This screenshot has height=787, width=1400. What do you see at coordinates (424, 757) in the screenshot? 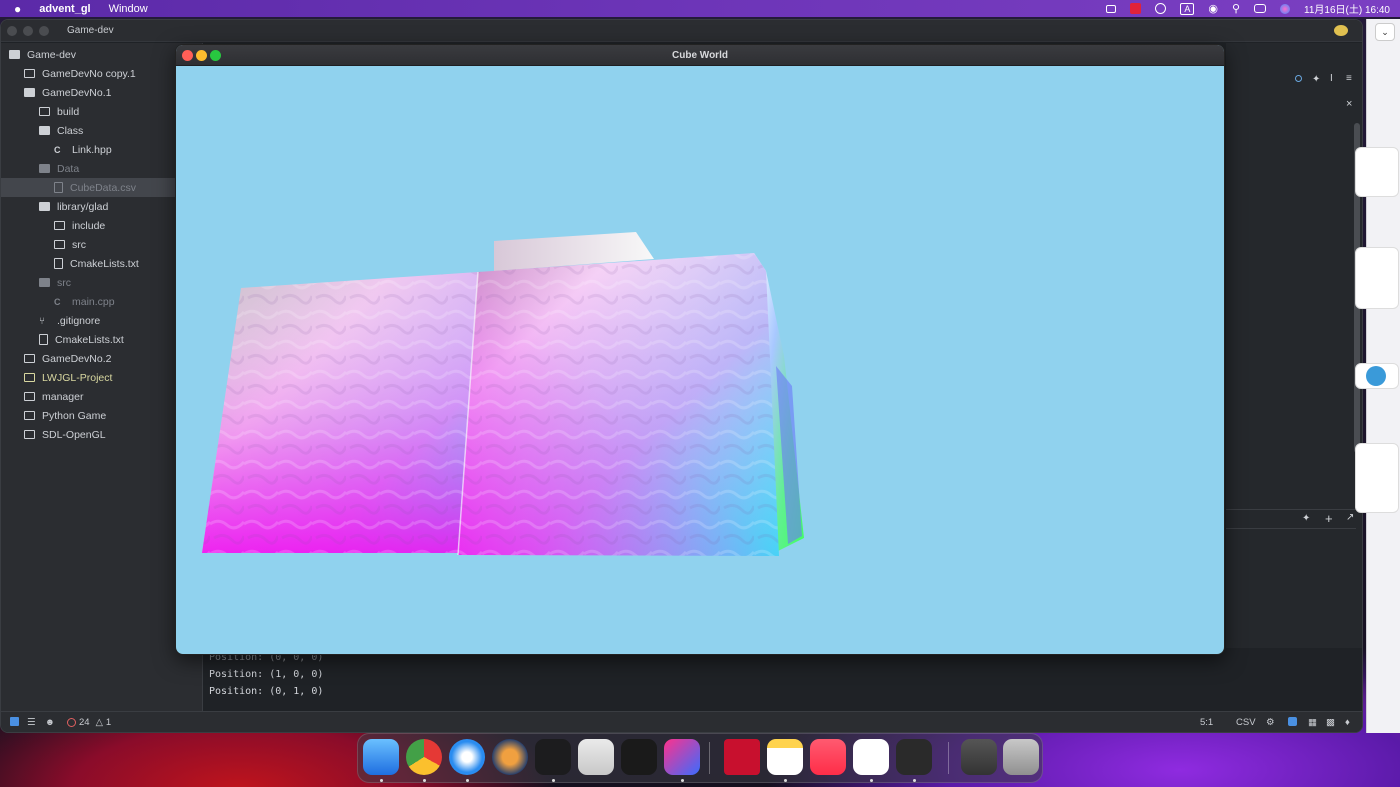
I see `chrome-icon` at bounding box center [424, 757].